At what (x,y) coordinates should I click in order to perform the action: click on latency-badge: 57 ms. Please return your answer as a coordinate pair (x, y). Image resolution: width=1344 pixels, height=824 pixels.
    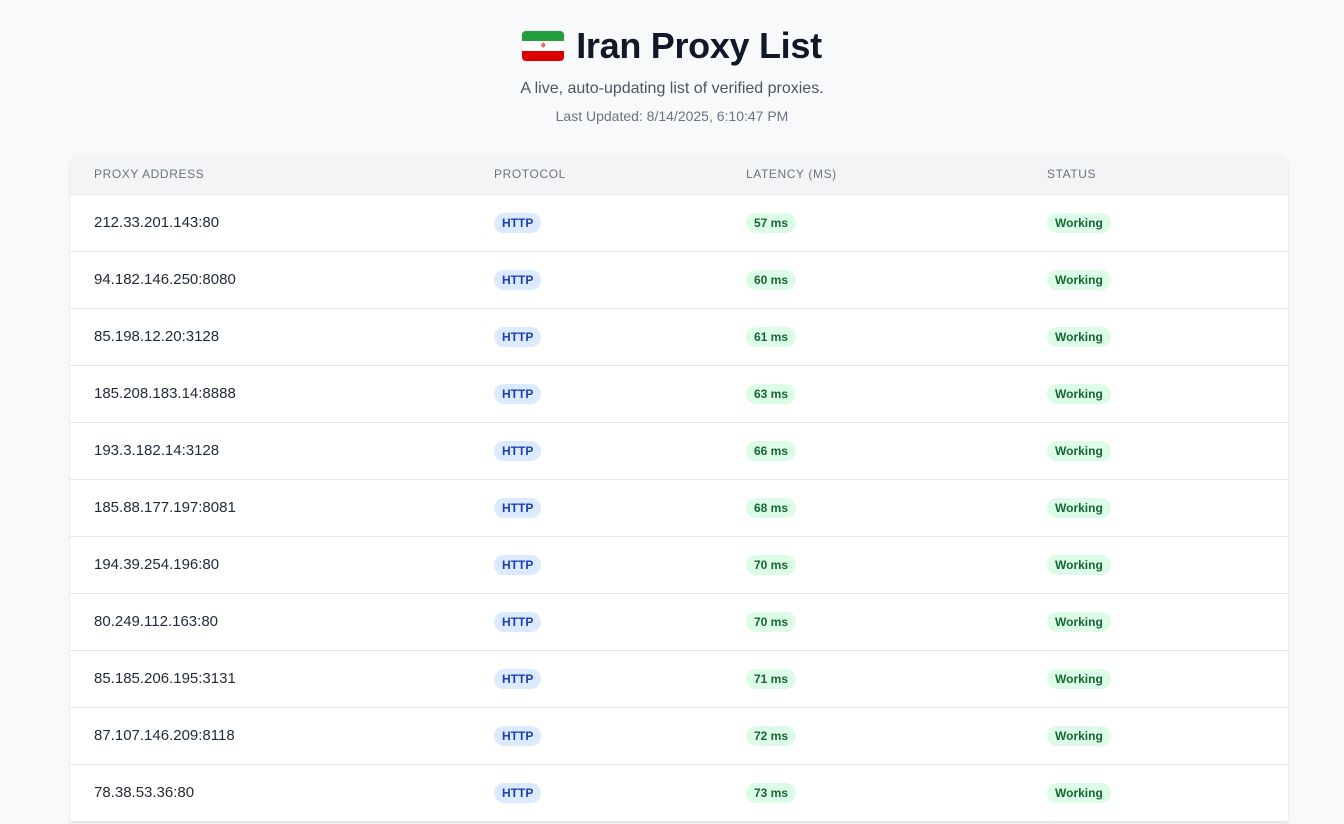
    Looking at the image, I should click on (771, 223).